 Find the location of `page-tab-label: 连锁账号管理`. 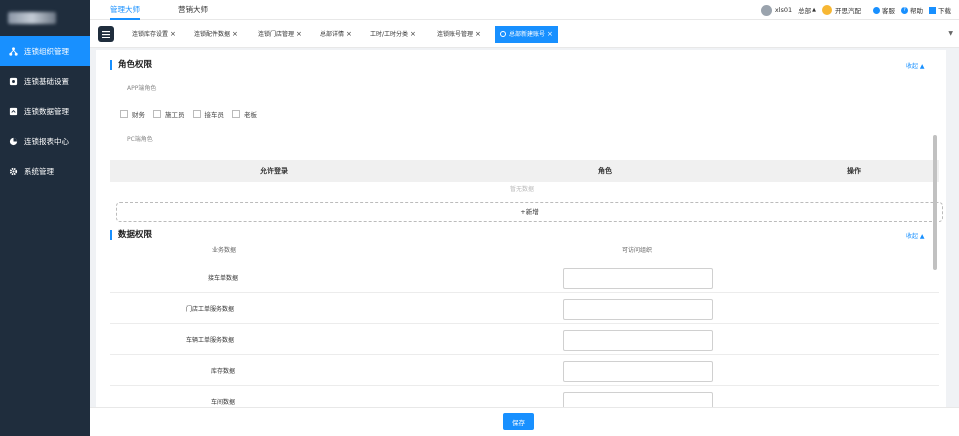

page-tab-label: 连锁账号管理 is located at coordinates (455, 34).